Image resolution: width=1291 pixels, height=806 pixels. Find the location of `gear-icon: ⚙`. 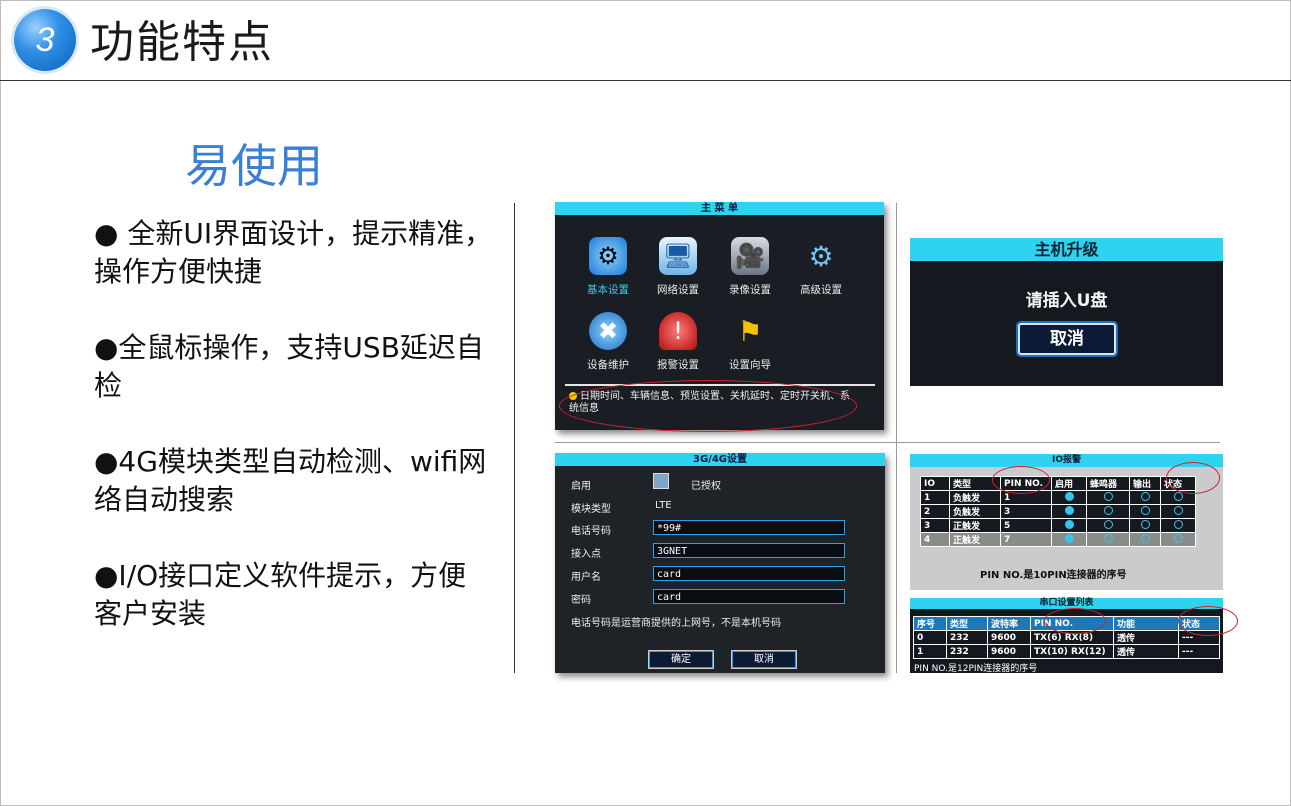

gear-icon: ⚙ is located at coordinates (608, 256).